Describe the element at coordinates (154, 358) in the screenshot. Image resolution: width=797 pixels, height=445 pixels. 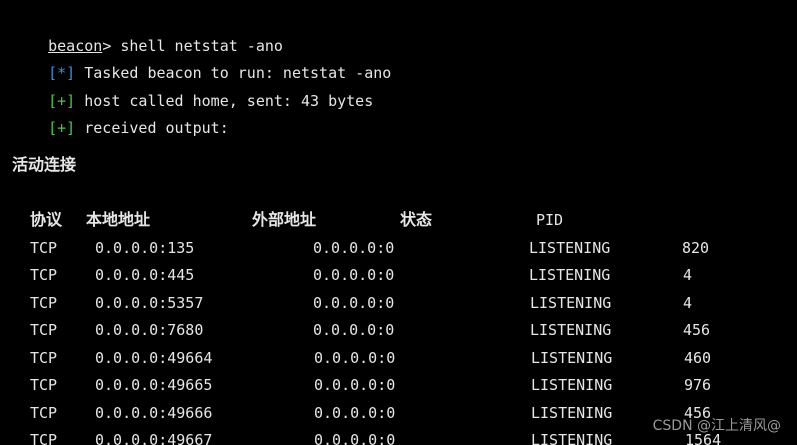
I see `cell-local-address: 0.0.0.0:49664` at that location.